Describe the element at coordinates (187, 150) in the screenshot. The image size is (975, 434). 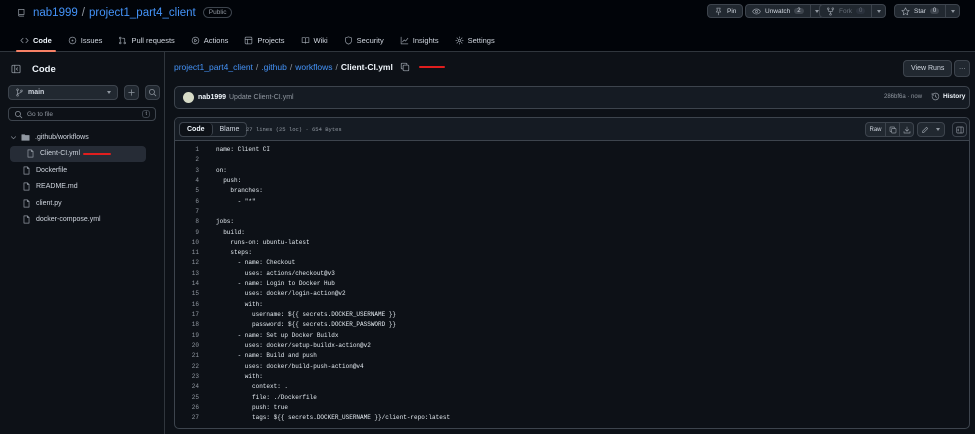
I see `line-number: 1` at that location.